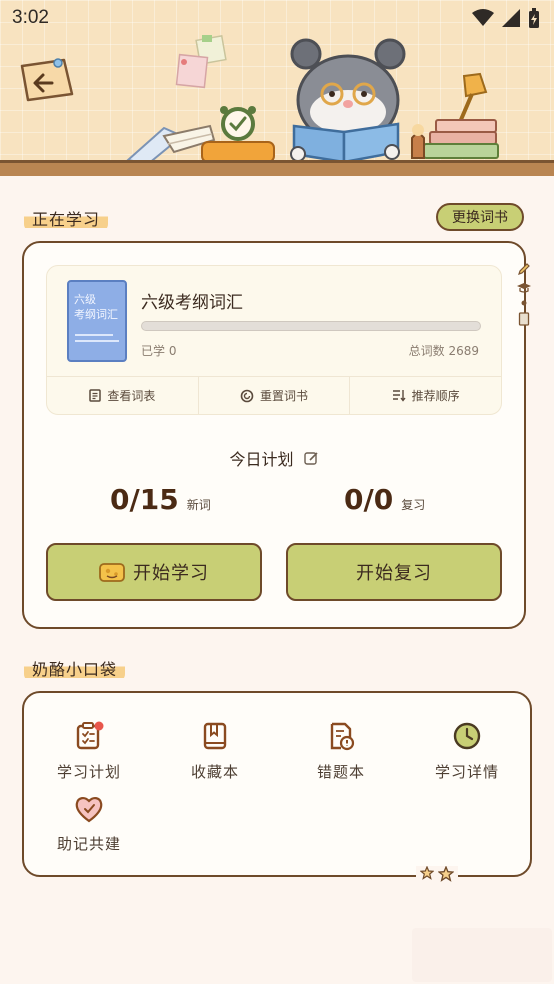 Image resolution: width=554 pixels, height=984 pixels. What do you see at coordinates (524, 303) in the screenshot?
I see `dot-icon` at bounding box center [524, 303].